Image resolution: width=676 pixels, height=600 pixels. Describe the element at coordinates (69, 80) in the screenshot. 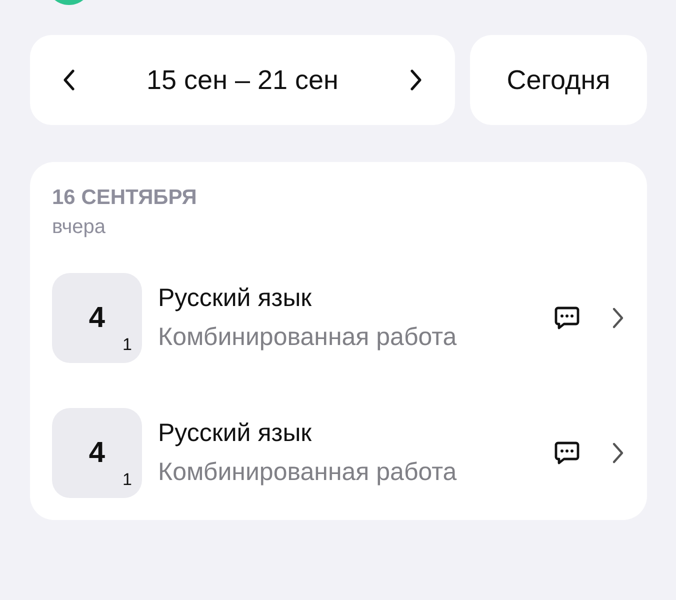

I see `chevron-left-icon` at that location.